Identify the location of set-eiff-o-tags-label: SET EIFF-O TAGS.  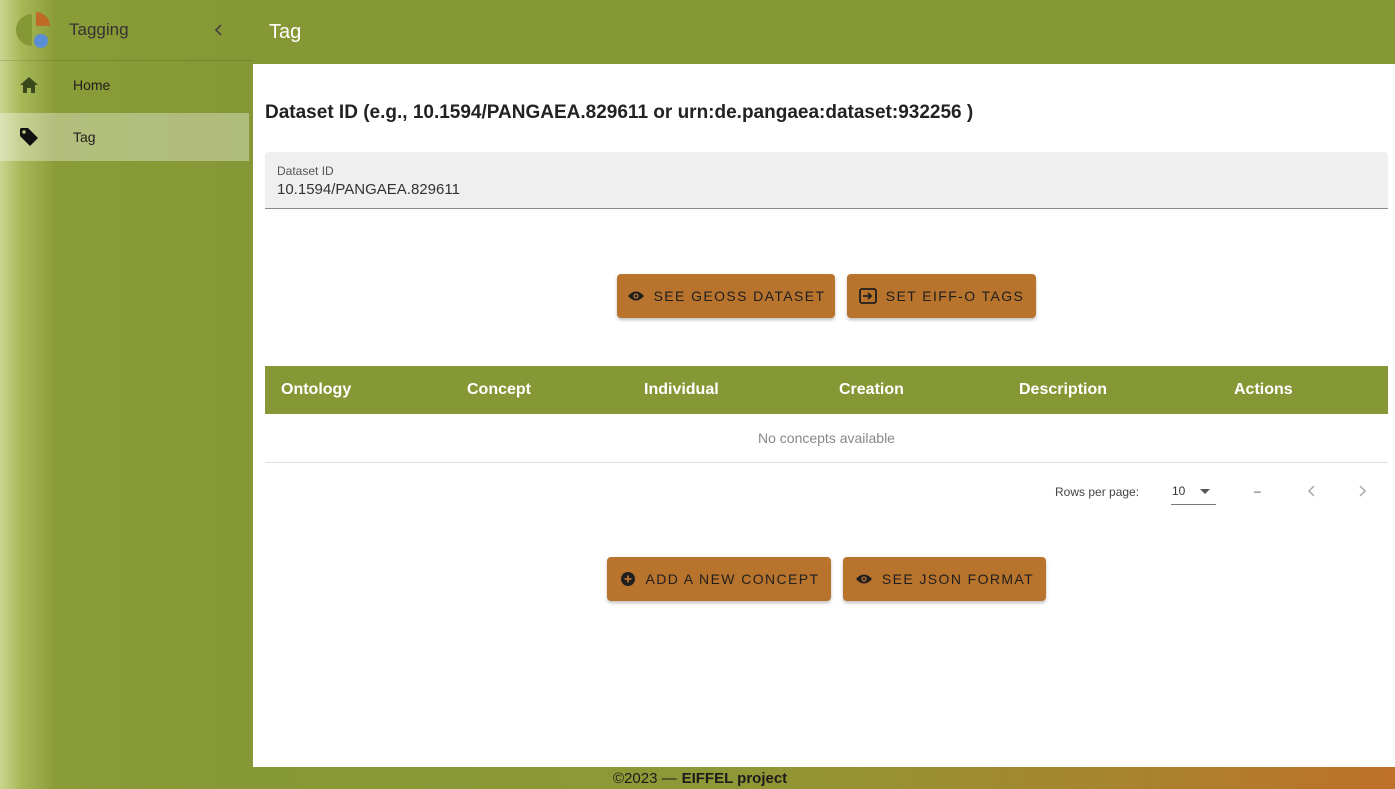
(955, 296).